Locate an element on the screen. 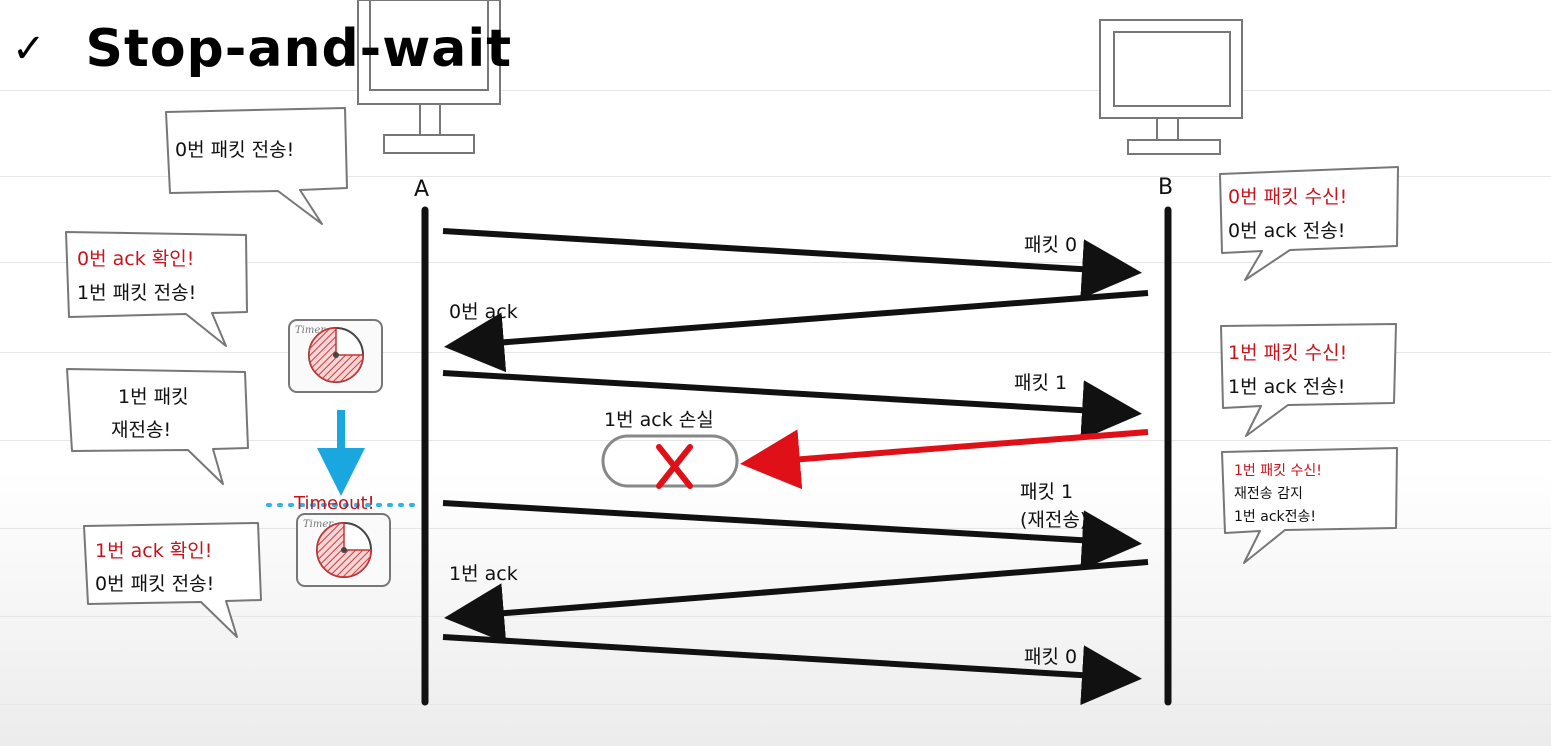 This screenshot has height=746, width=1551. bubble-a-ack1: 1번 ack 확인! 0번 패킷 전송! is located at coordinates (172, 580).